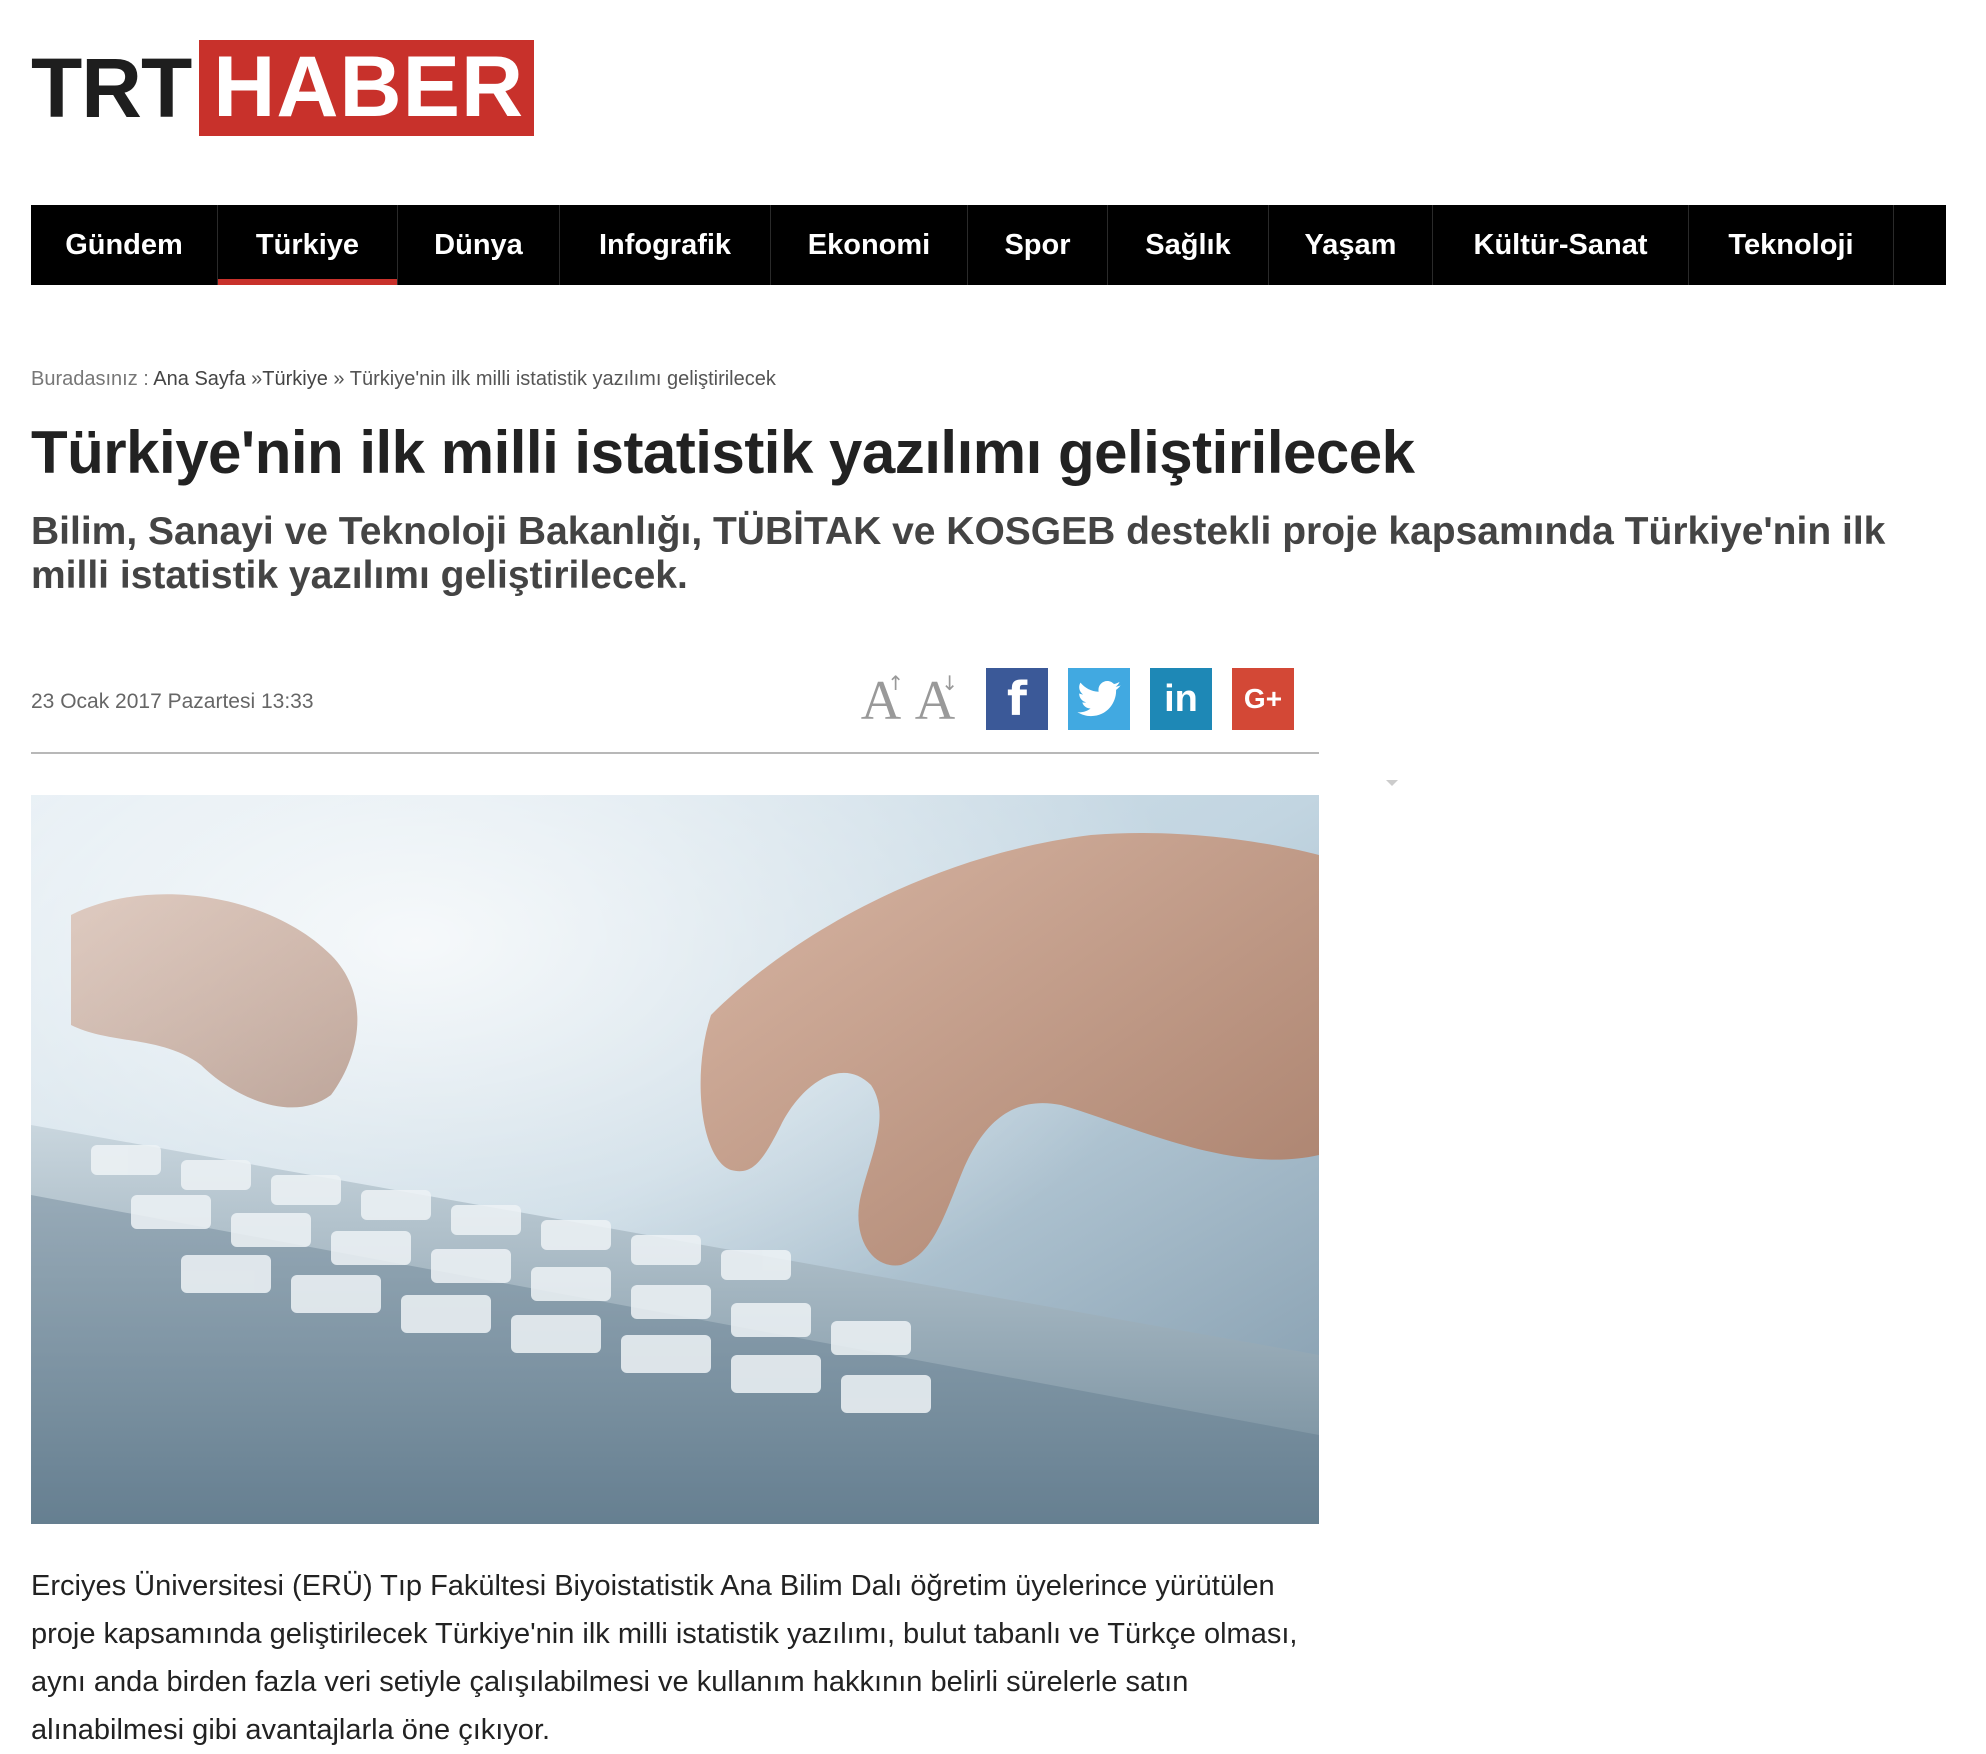 The image size is (1986, 1754). What do you see at coordinates (949, 683) in the screenshot?
I see `arrow-down-icon: ↓` at bounding box center [949, 683].